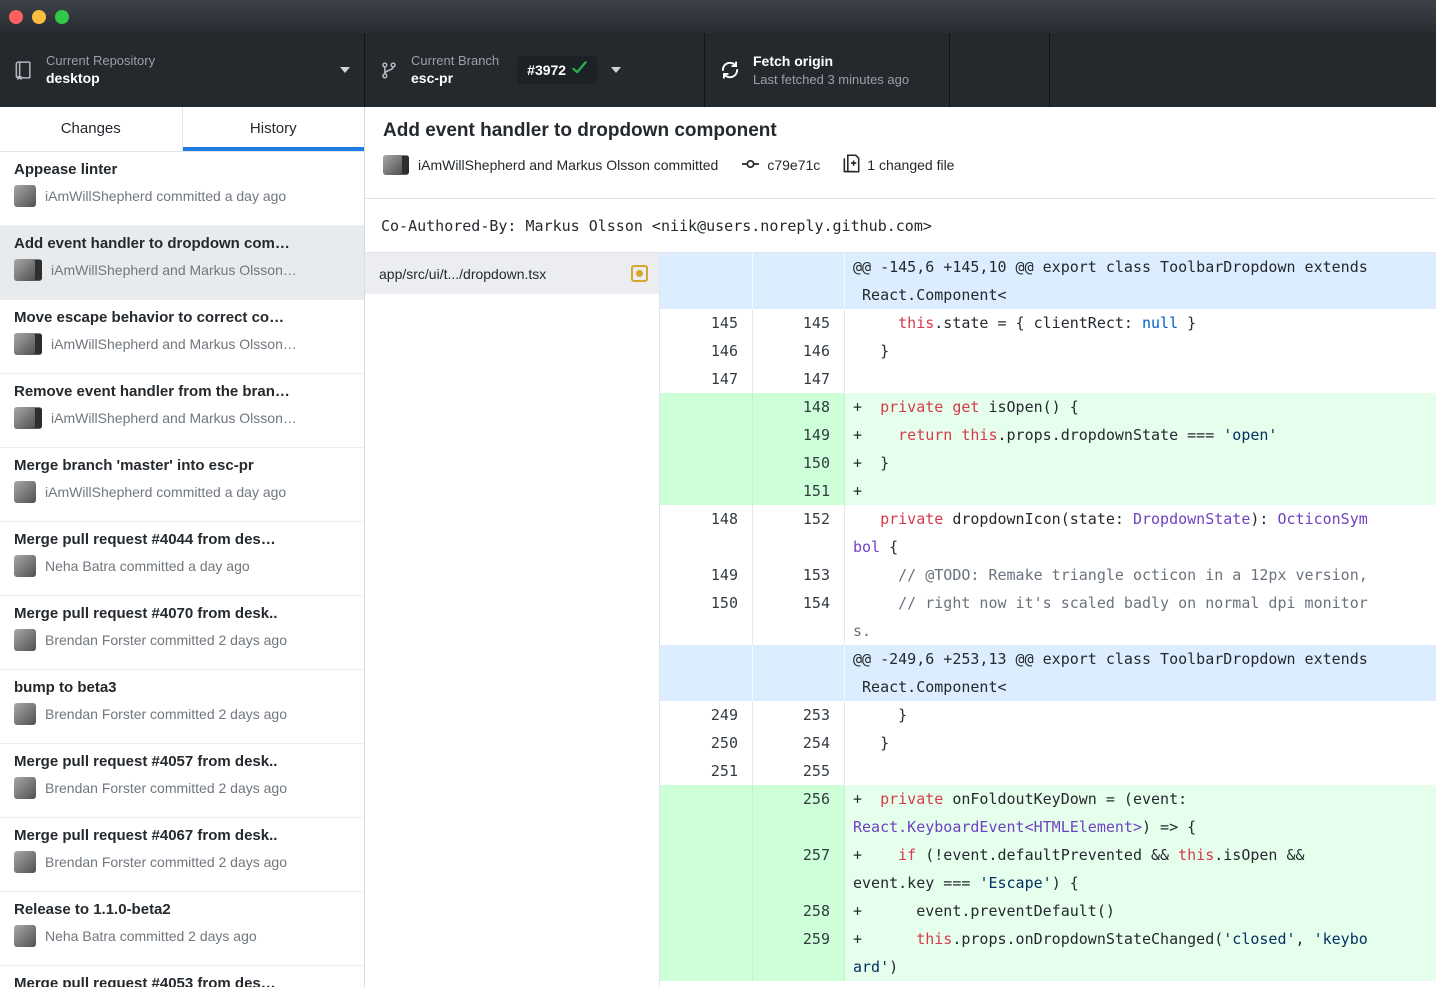 The image size is (1436, 987). I want to click on diff-old-line-number: 145, so click(706, 323).